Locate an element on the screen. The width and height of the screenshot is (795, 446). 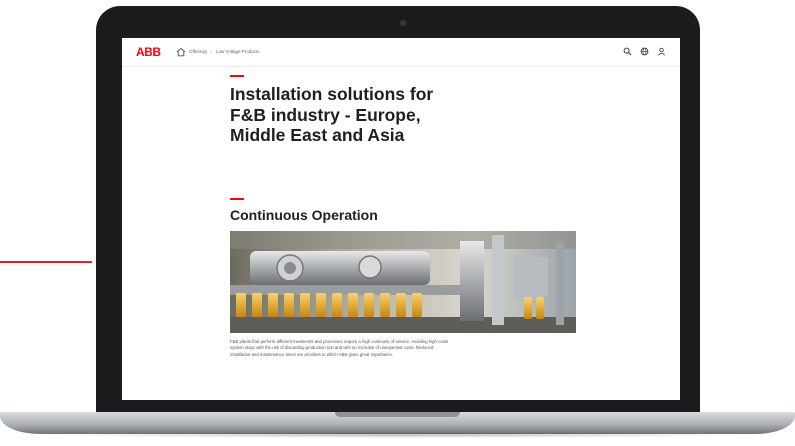
search-icon is located at coordinates (627, 51).